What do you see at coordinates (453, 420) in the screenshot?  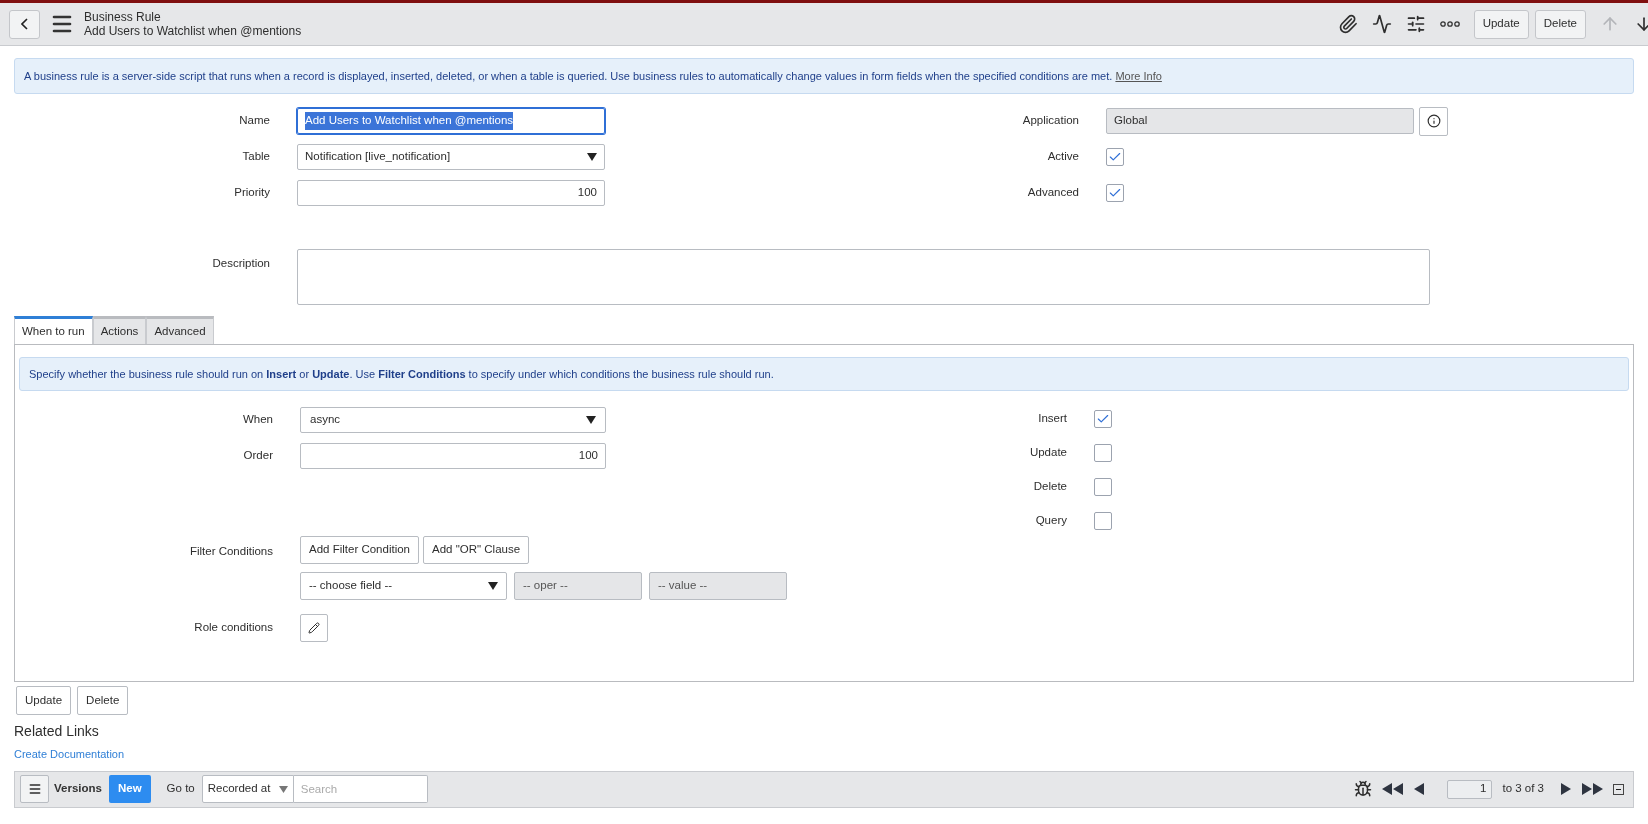 I see `when-select: async` at bounding box center [453, 420].